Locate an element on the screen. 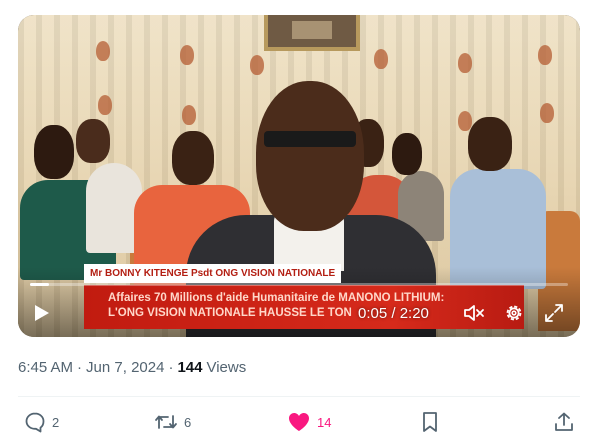  play-button is located at coordinates (42, 313).